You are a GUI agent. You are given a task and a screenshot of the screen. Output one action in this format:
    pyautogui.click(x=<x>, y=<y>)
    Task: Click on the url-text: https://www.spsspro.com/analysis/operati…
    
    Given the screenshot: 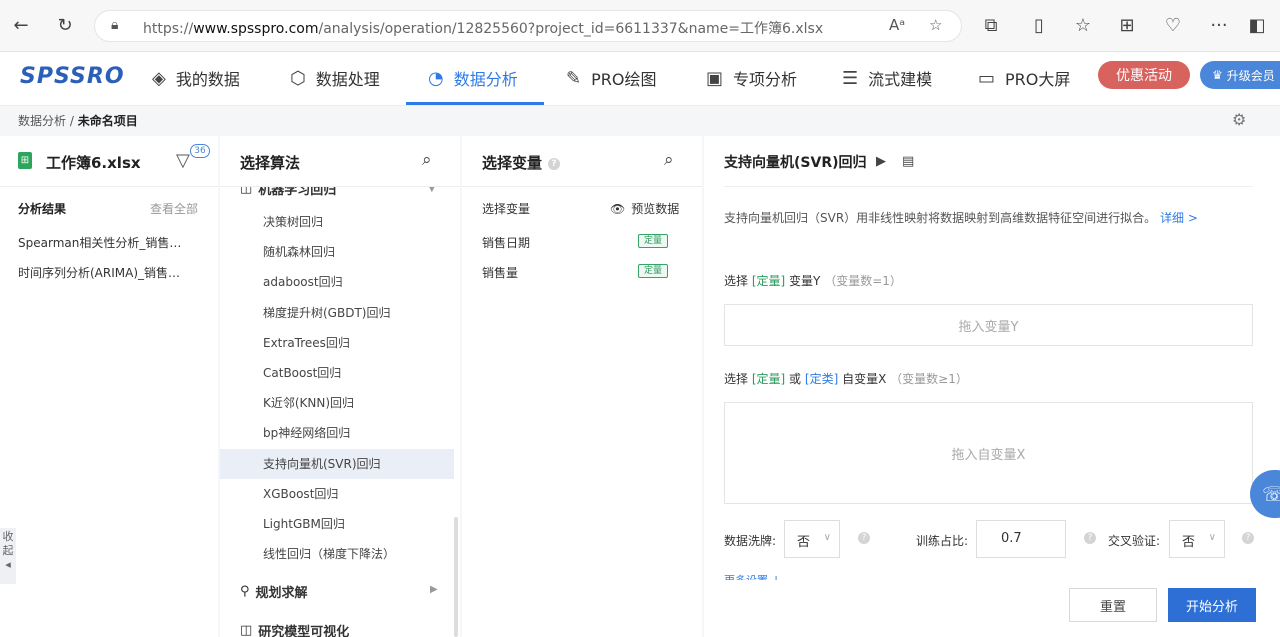 What is the action you would take?
    pyautogui.click(x=483, y=29)
    